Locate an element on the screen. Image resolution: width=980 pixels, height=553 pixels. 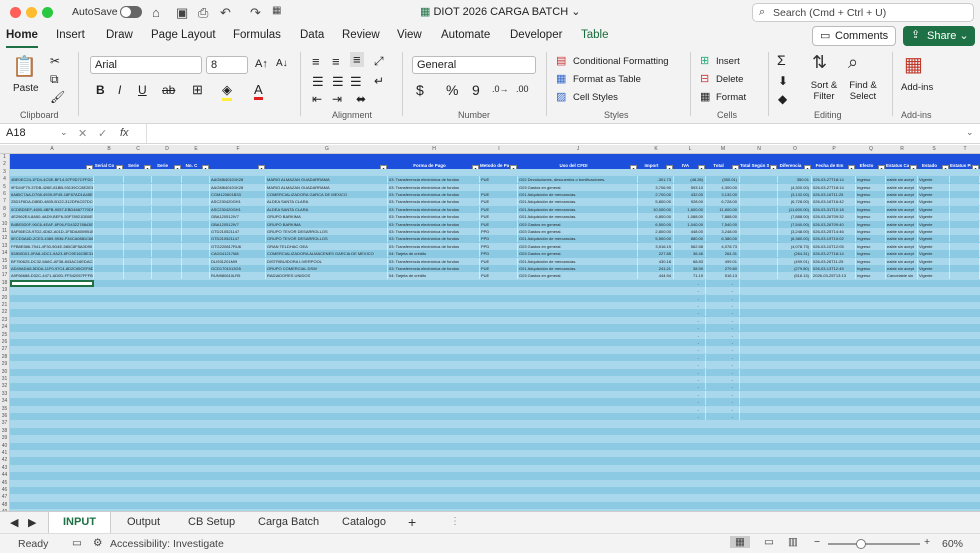
insert-cells-button: Insert is located at coordinates (728, 61).